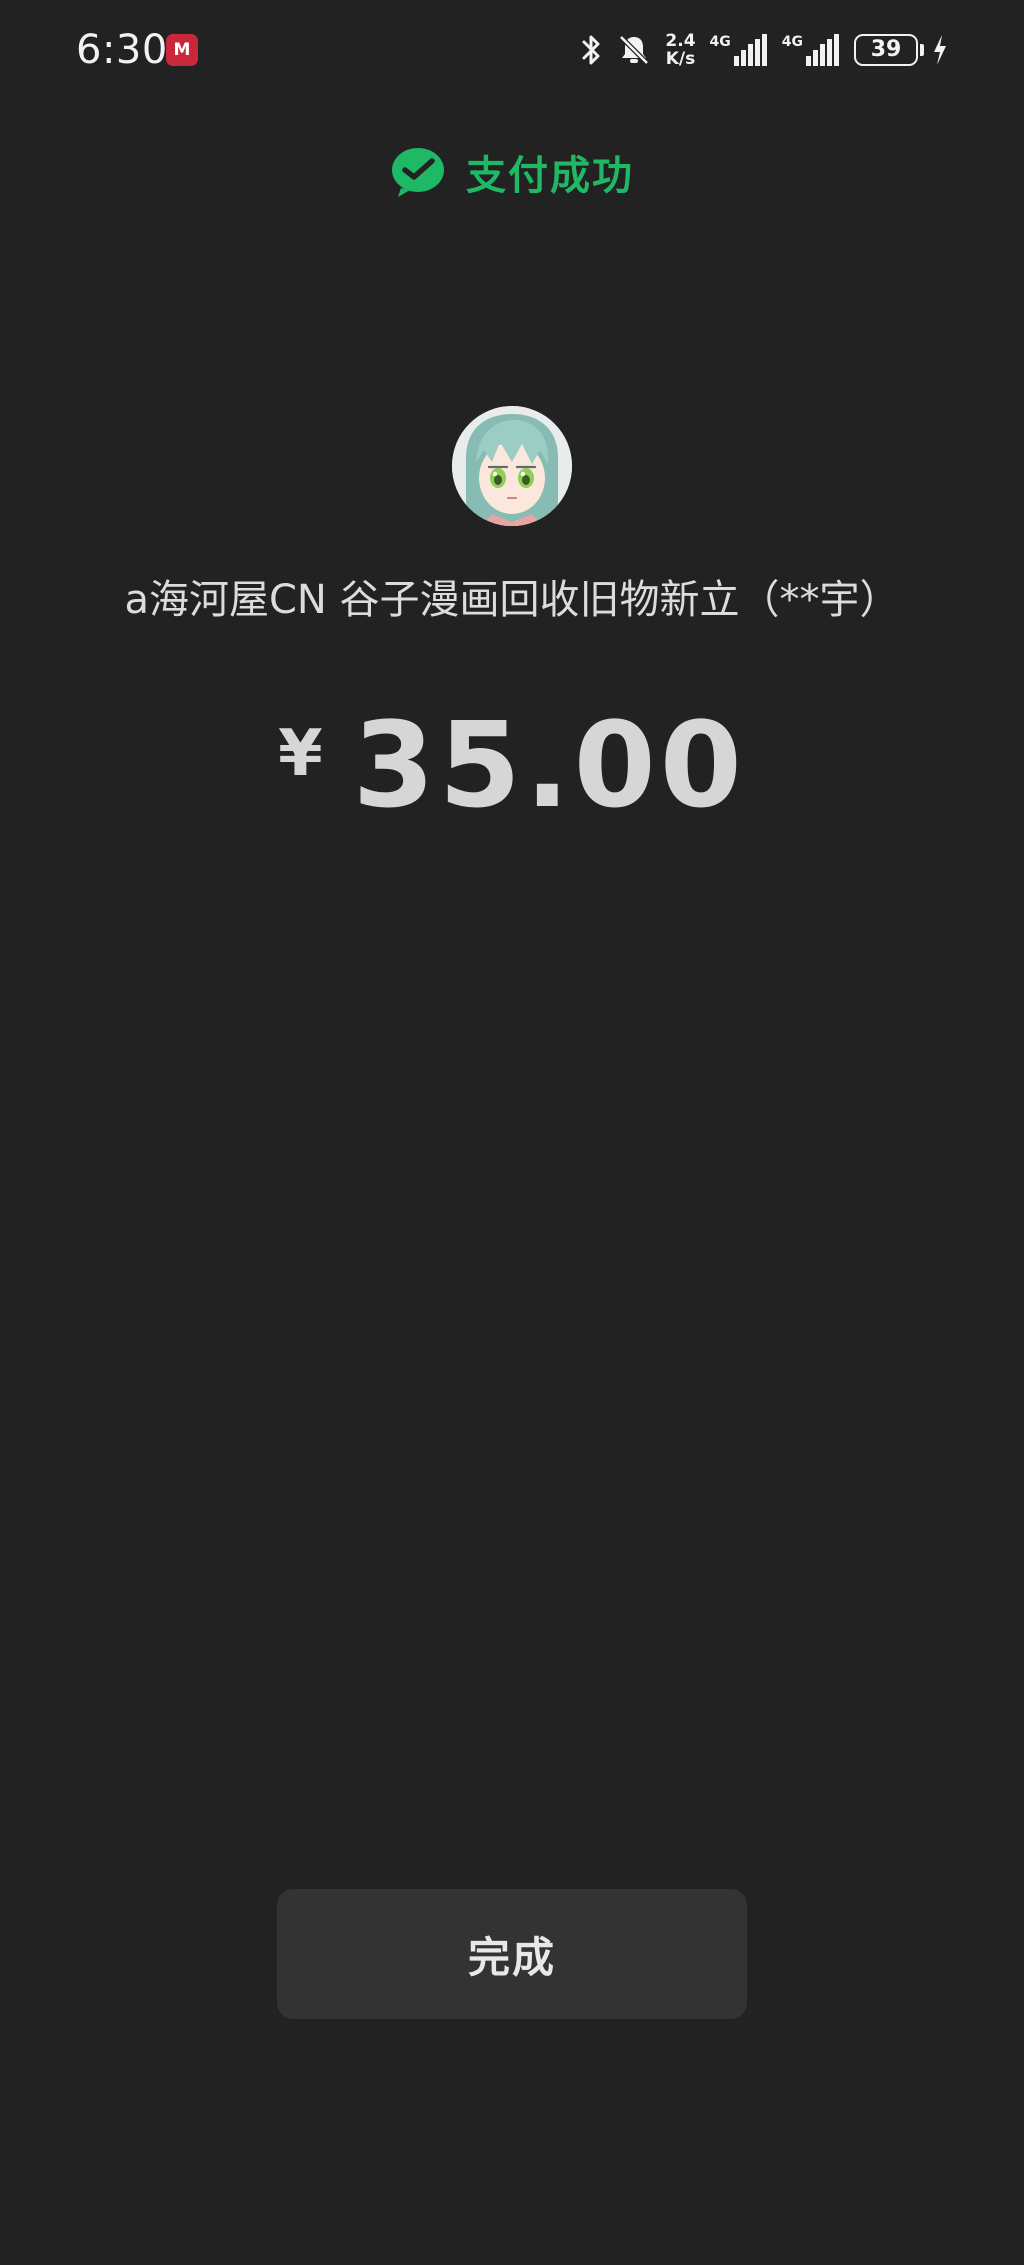  I want to click on amount-value: 35.00, so click(549, 765).